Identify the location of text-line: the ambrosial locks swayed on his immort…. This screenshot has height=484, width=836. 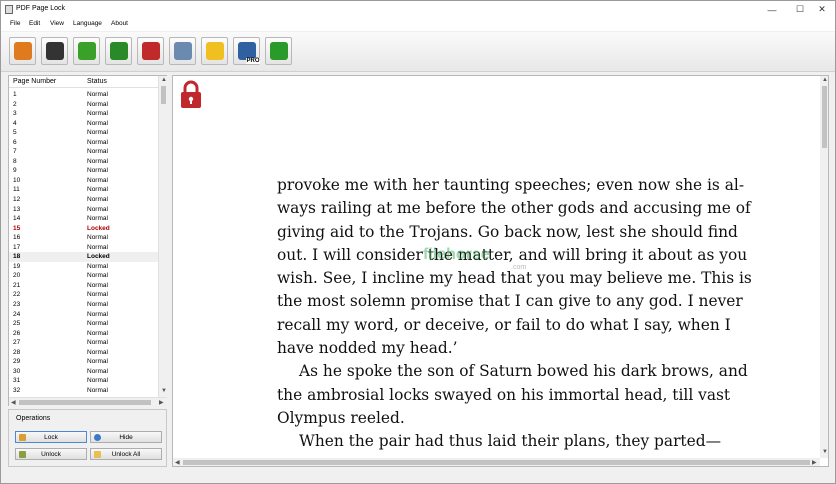
(504, 394).